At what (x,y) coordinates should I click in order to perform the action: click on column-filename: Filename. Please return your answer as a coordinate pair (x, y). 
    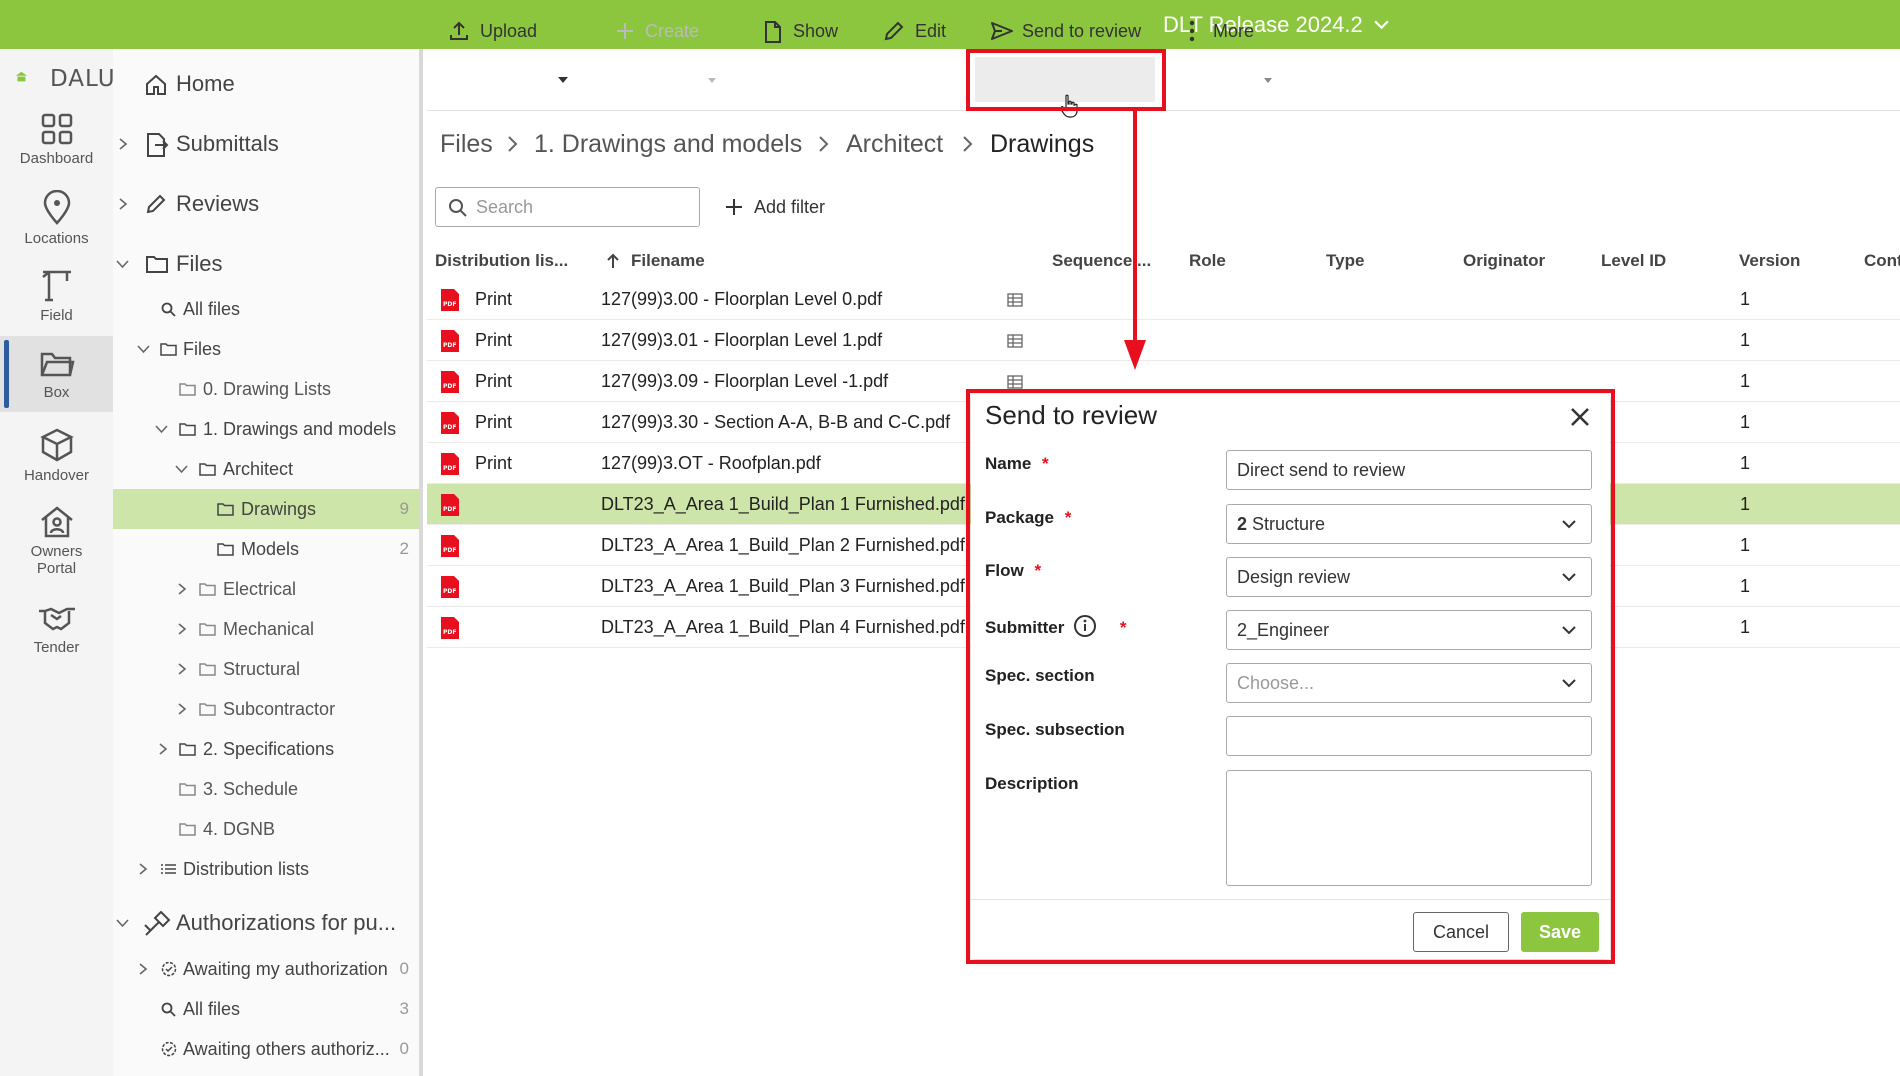
    Looking at the image, I should click on (668, 261).